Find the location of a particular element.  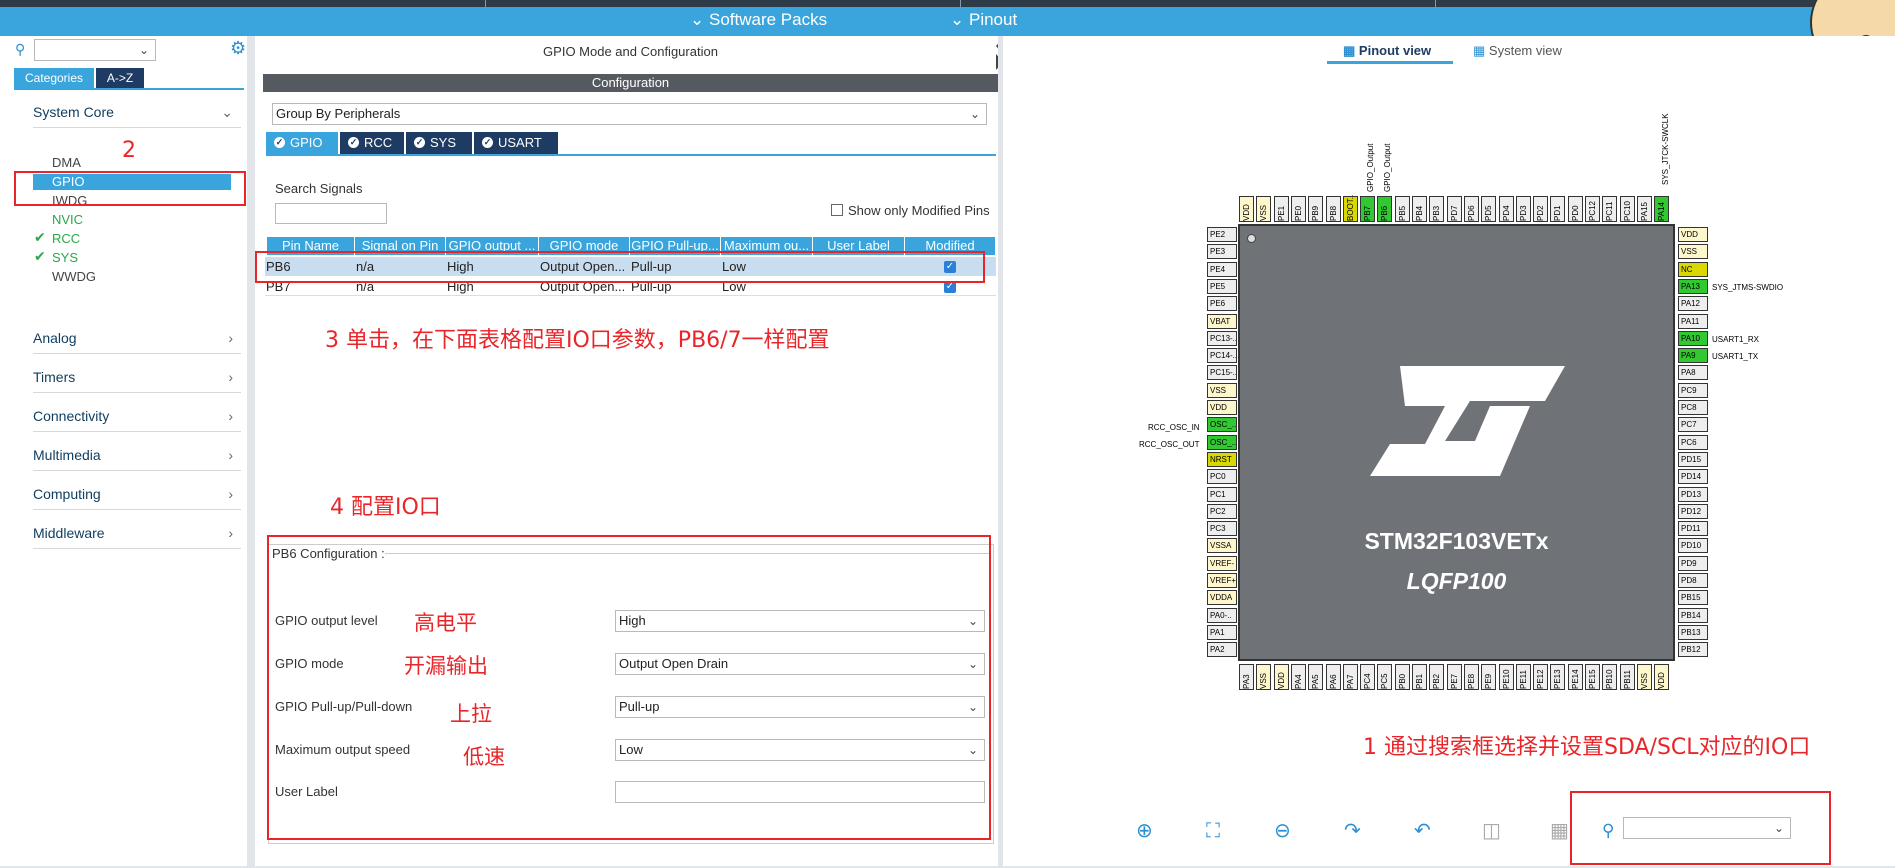

pin: PE4 is located at coordinates (1222, 269).